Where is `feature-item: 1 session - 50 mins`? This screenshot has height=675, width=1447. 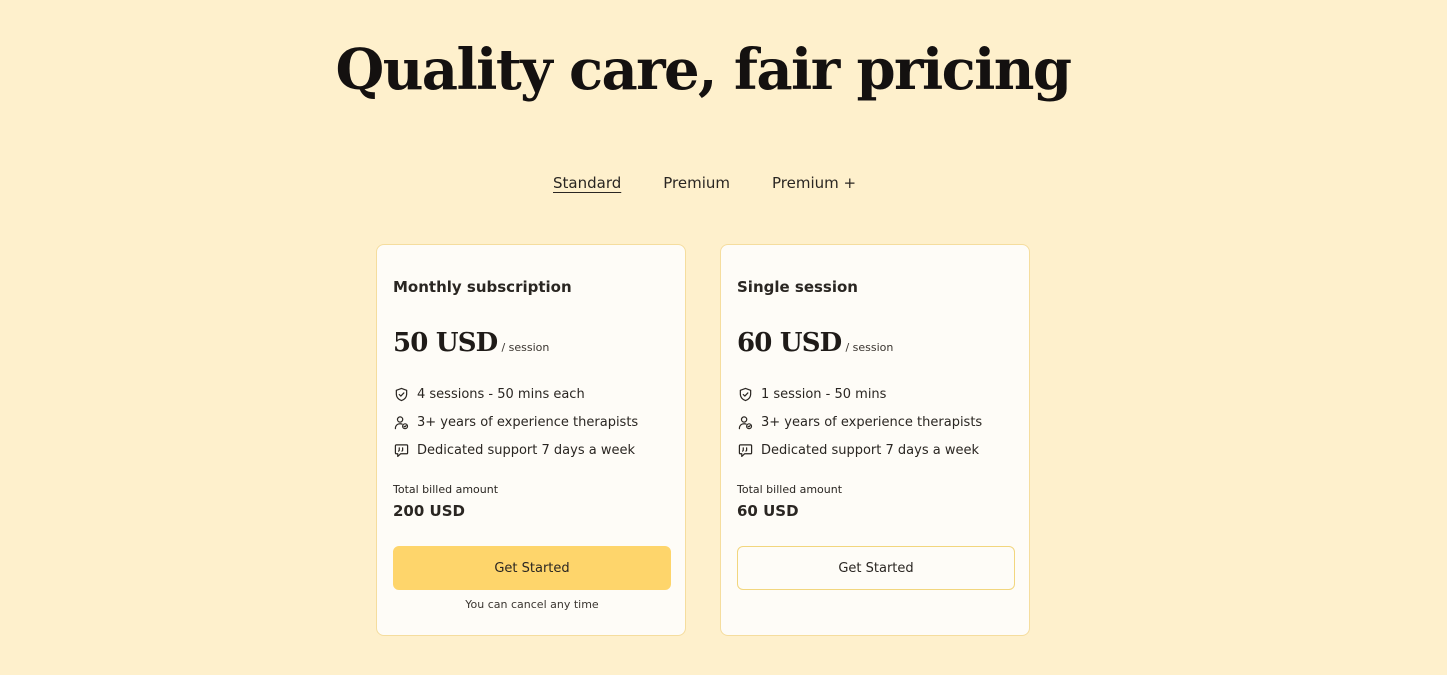 feature-item: 1 session - 50 mins is located at coordinates (859, 394).